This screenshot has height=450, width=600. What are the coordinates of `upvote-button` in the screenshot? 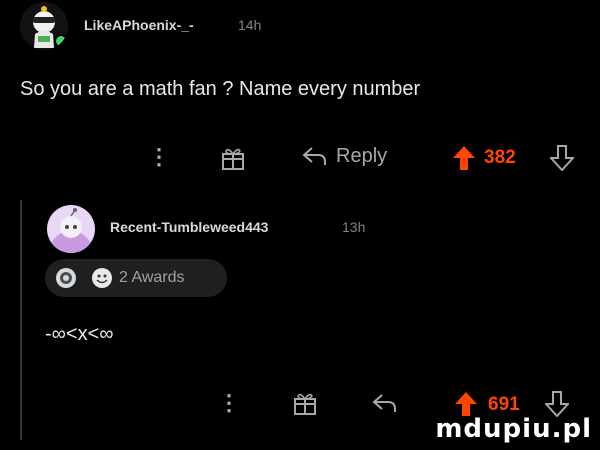 It's located at (464, 158).